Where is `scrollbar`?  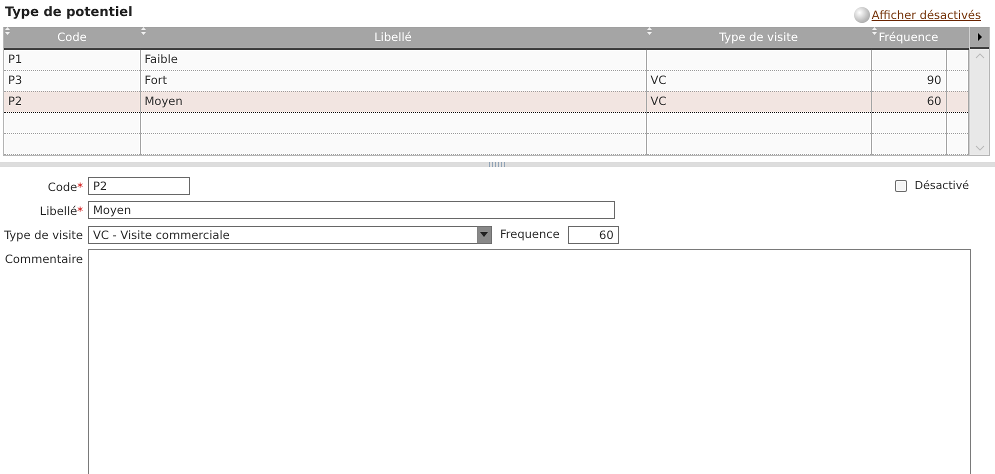 scrollbar is located at coordinates (979, 90).